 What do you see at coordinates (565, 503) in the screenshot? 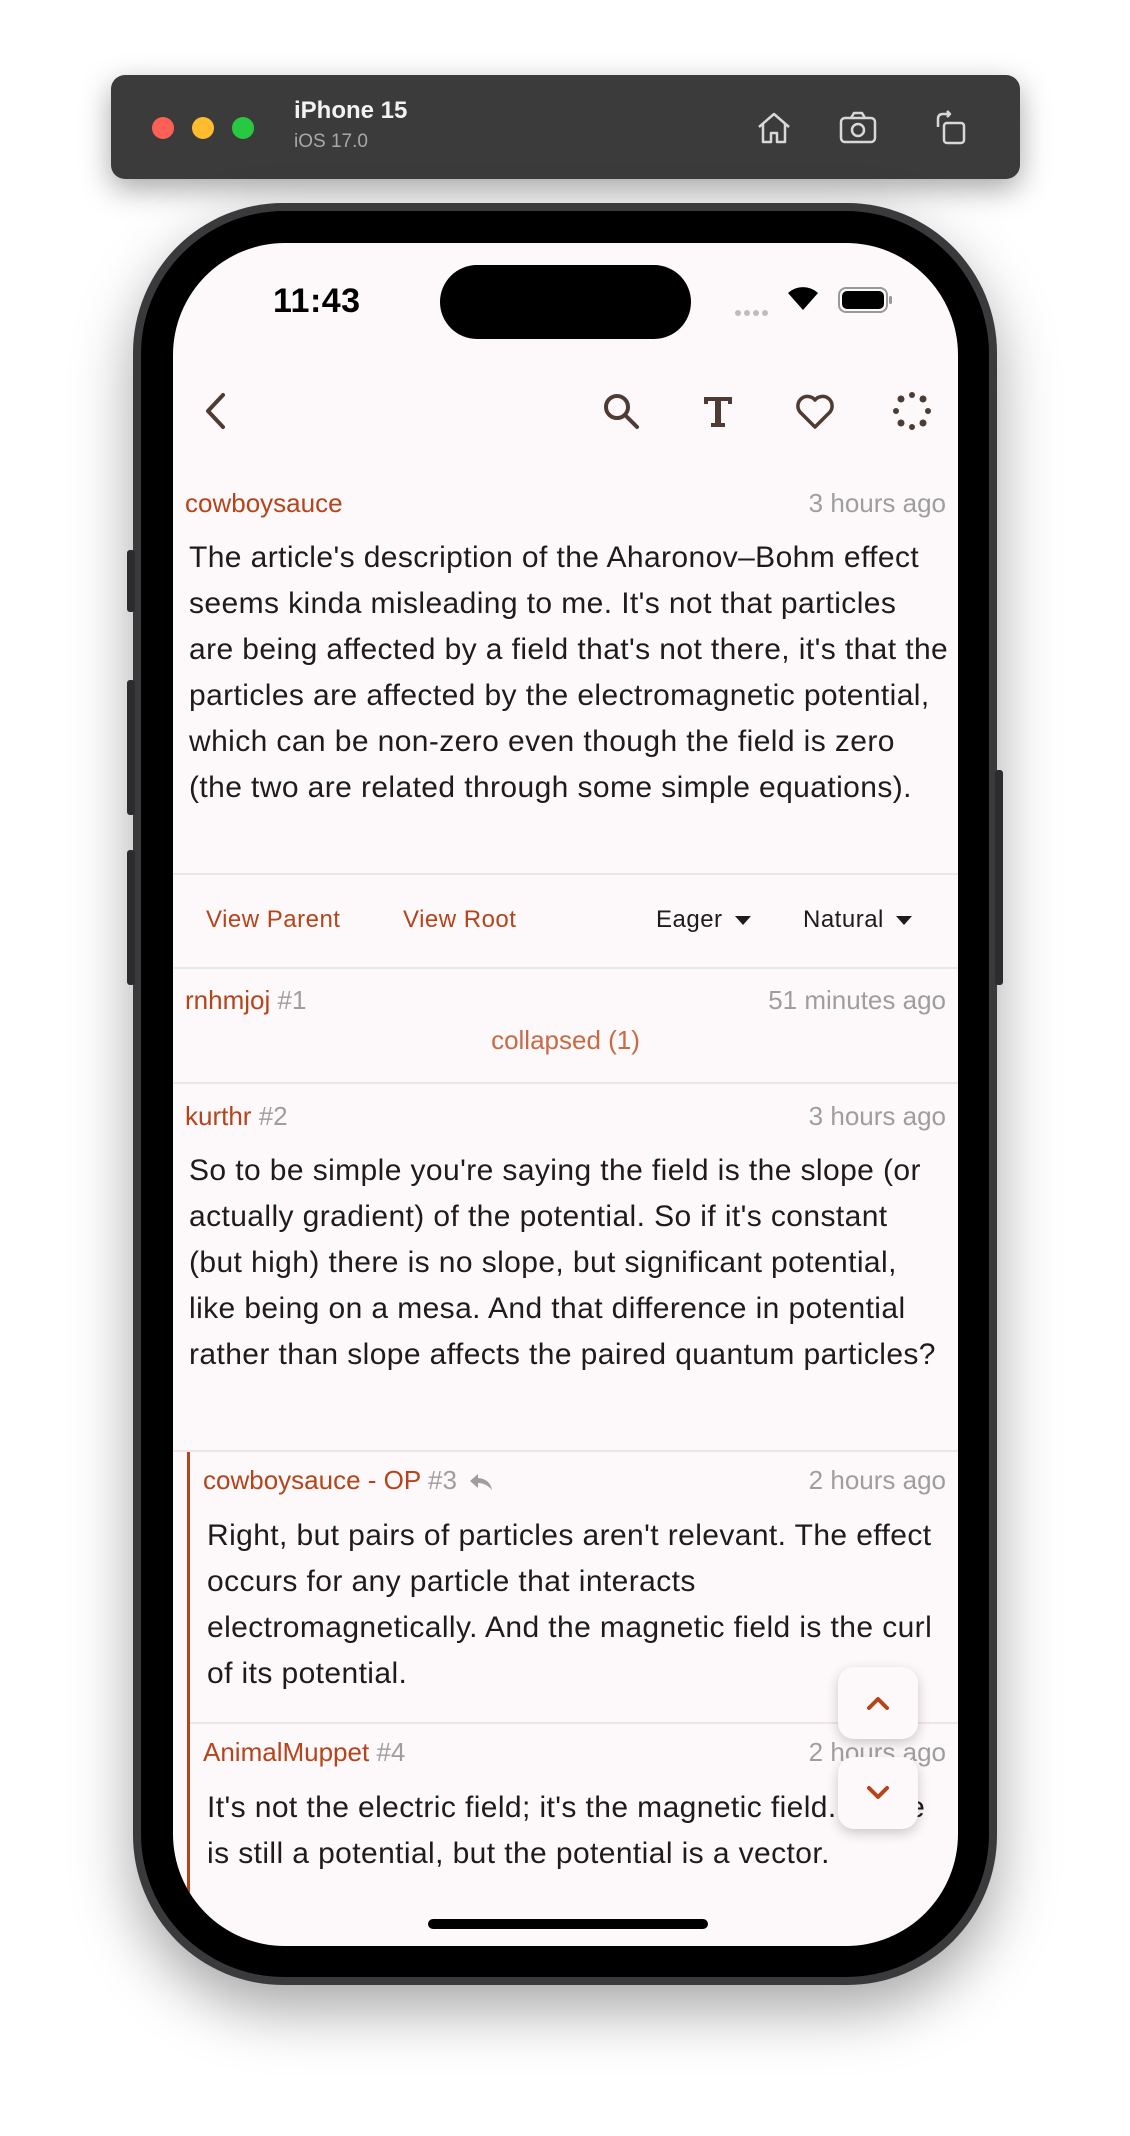
I see `root-comment-header: cowboysauce 3 hours ago` at bounding box center [565, 503].